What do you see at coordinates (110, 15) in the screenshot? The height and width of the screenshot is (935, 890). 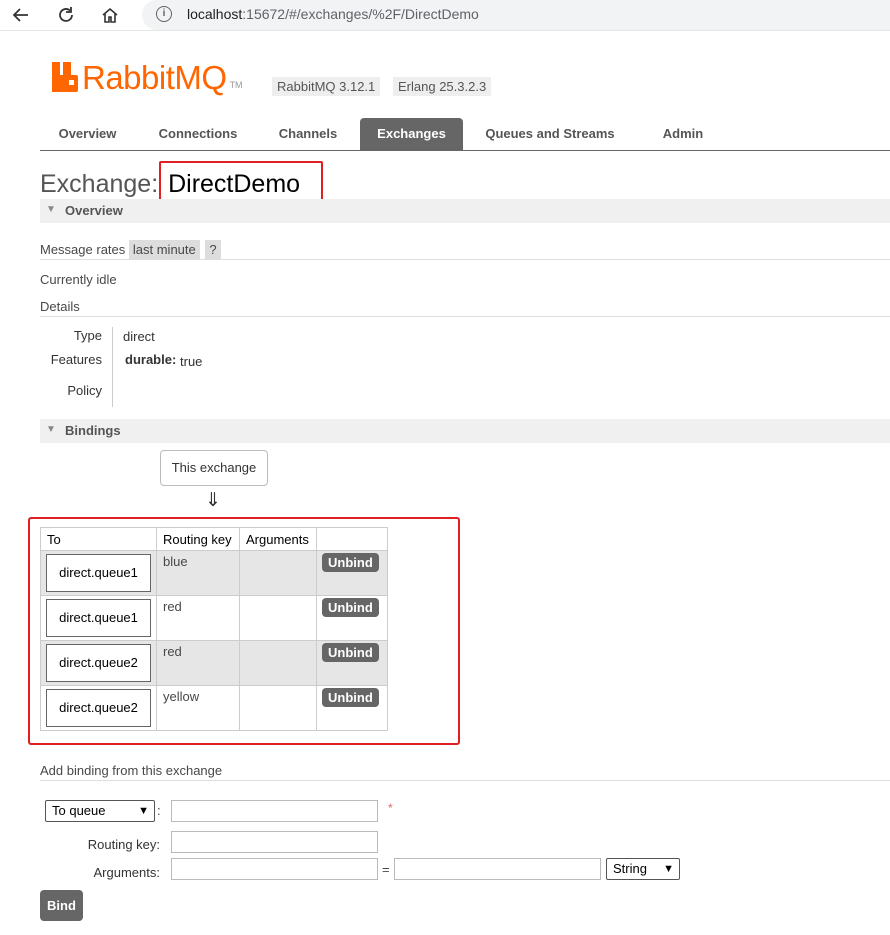 I see `home-icon` at bounding box center [110, 15].